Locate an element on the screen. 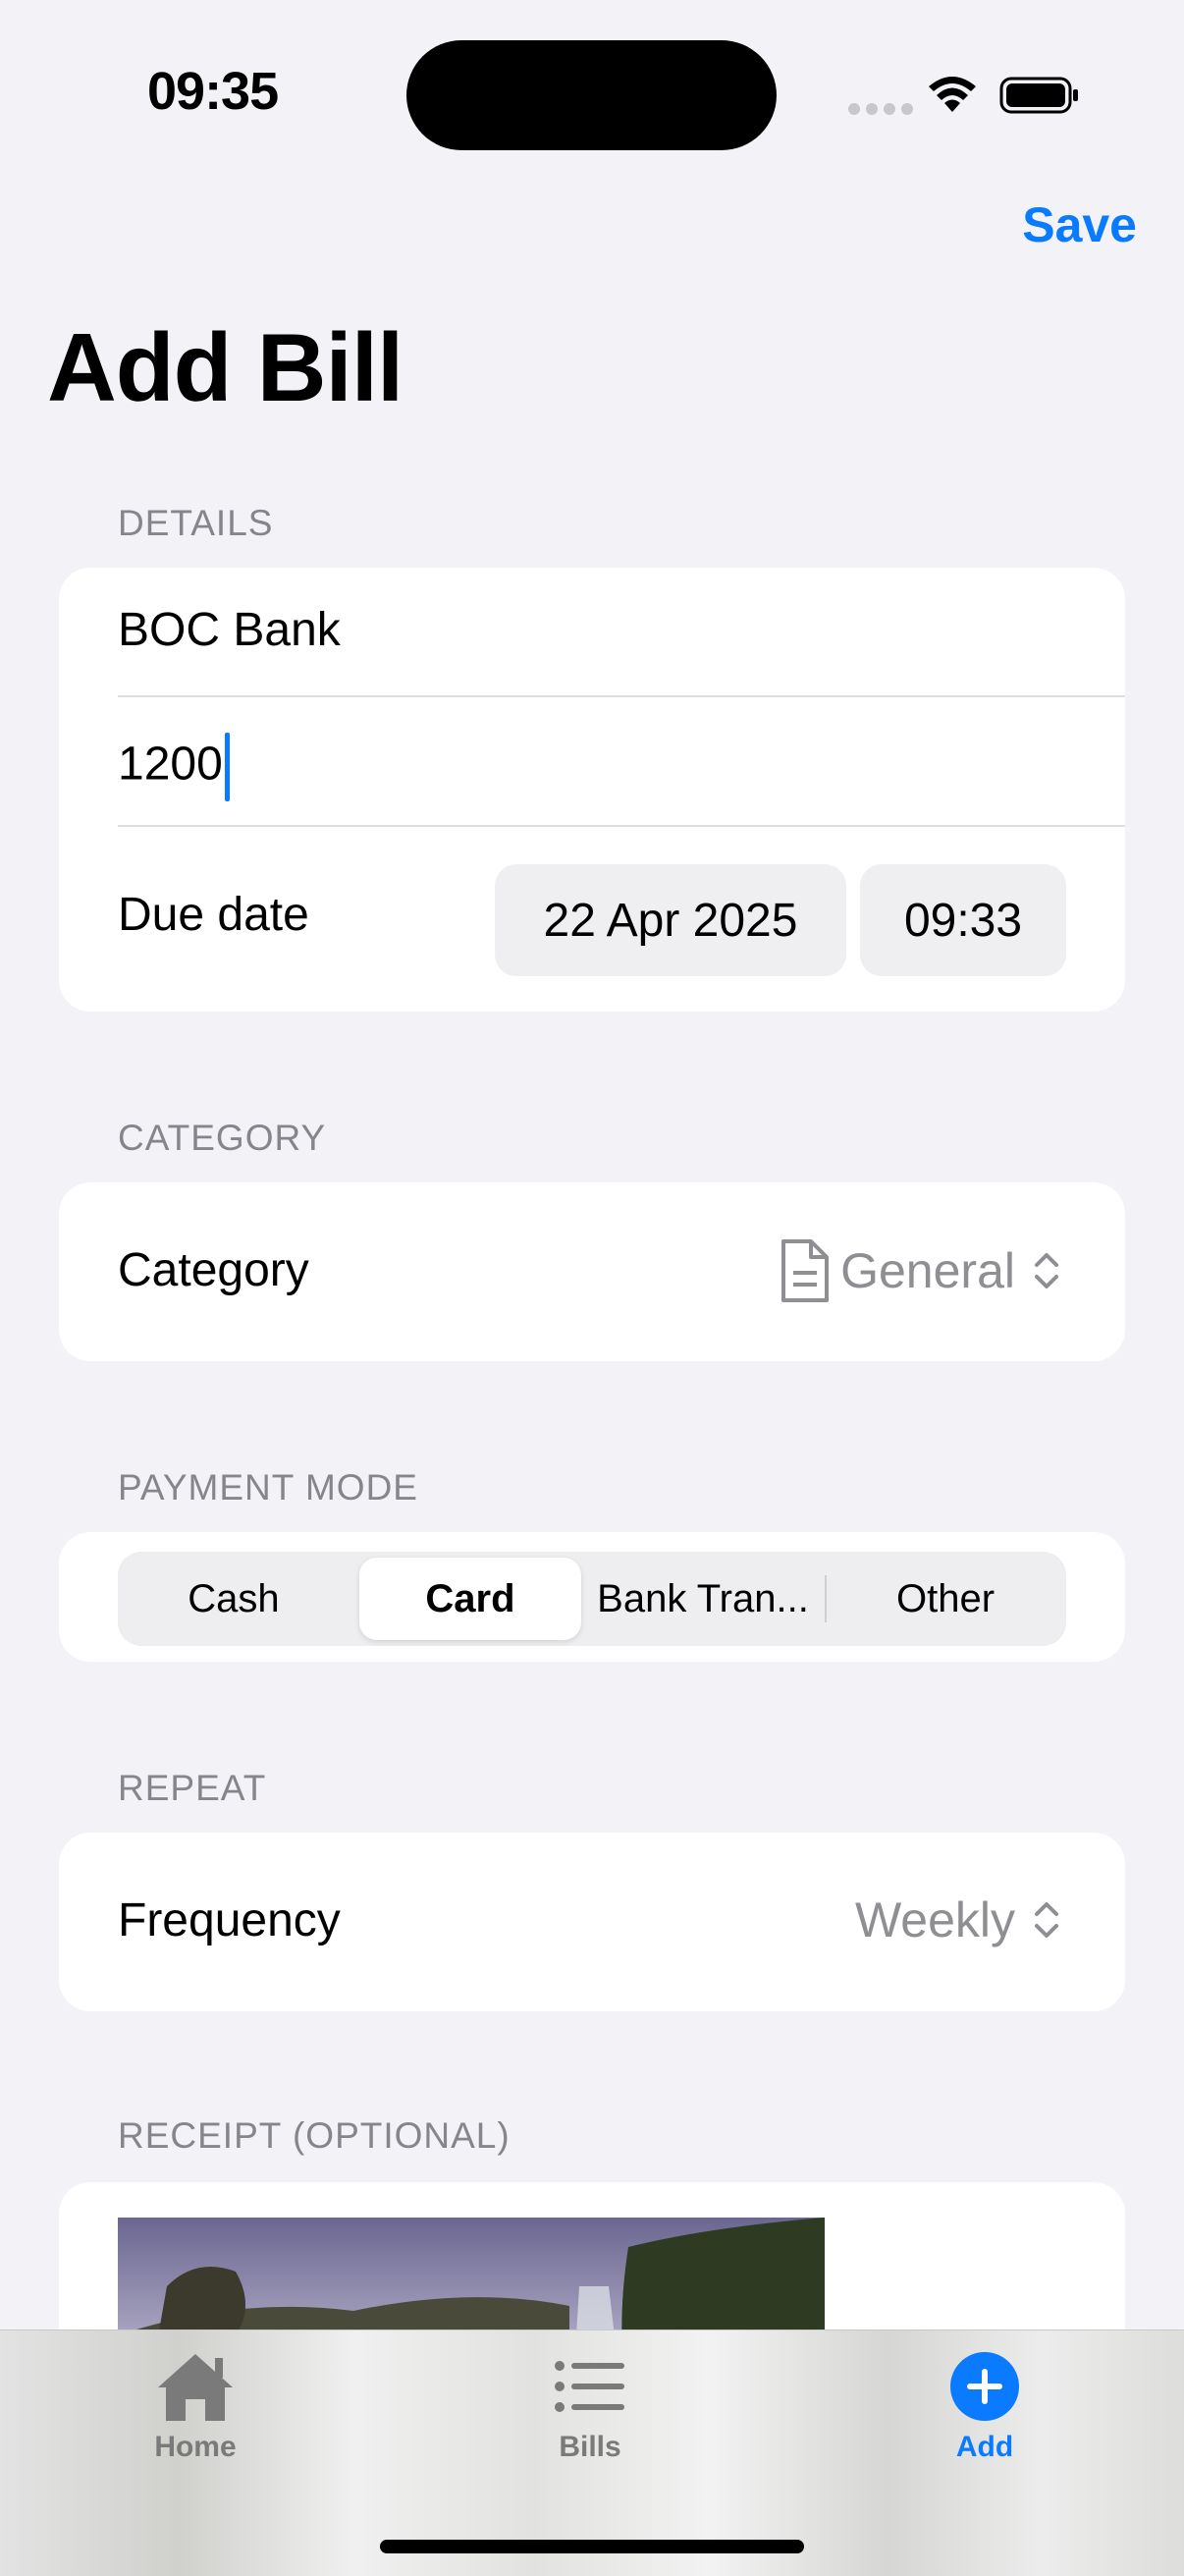  amount-value: 1200 is located at coordinates (170, 765).